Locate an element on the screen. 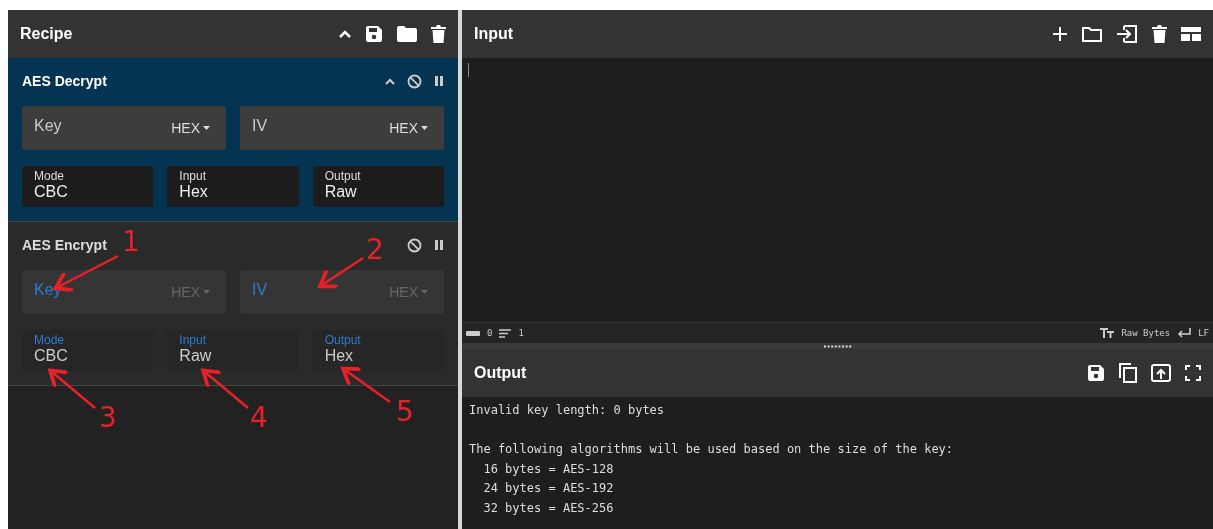  dropdown-field: Output Hex is located at coordinates (378, 350).